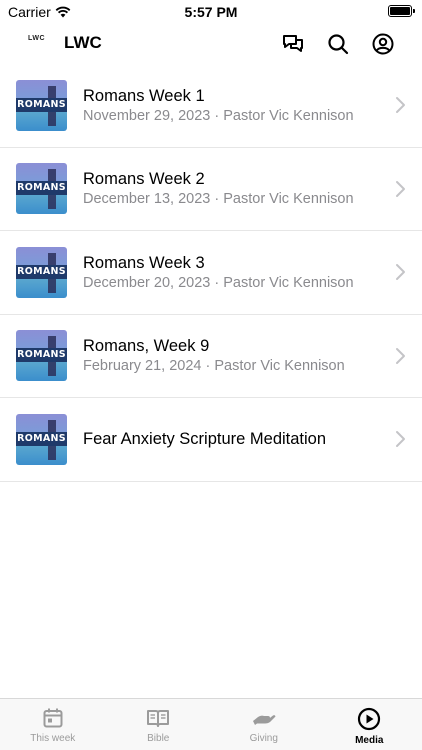  What do you see at coordinates (211, 44) in the screenshot?
I see `app-header: LWC LWC` at bounding box center [211, 44].